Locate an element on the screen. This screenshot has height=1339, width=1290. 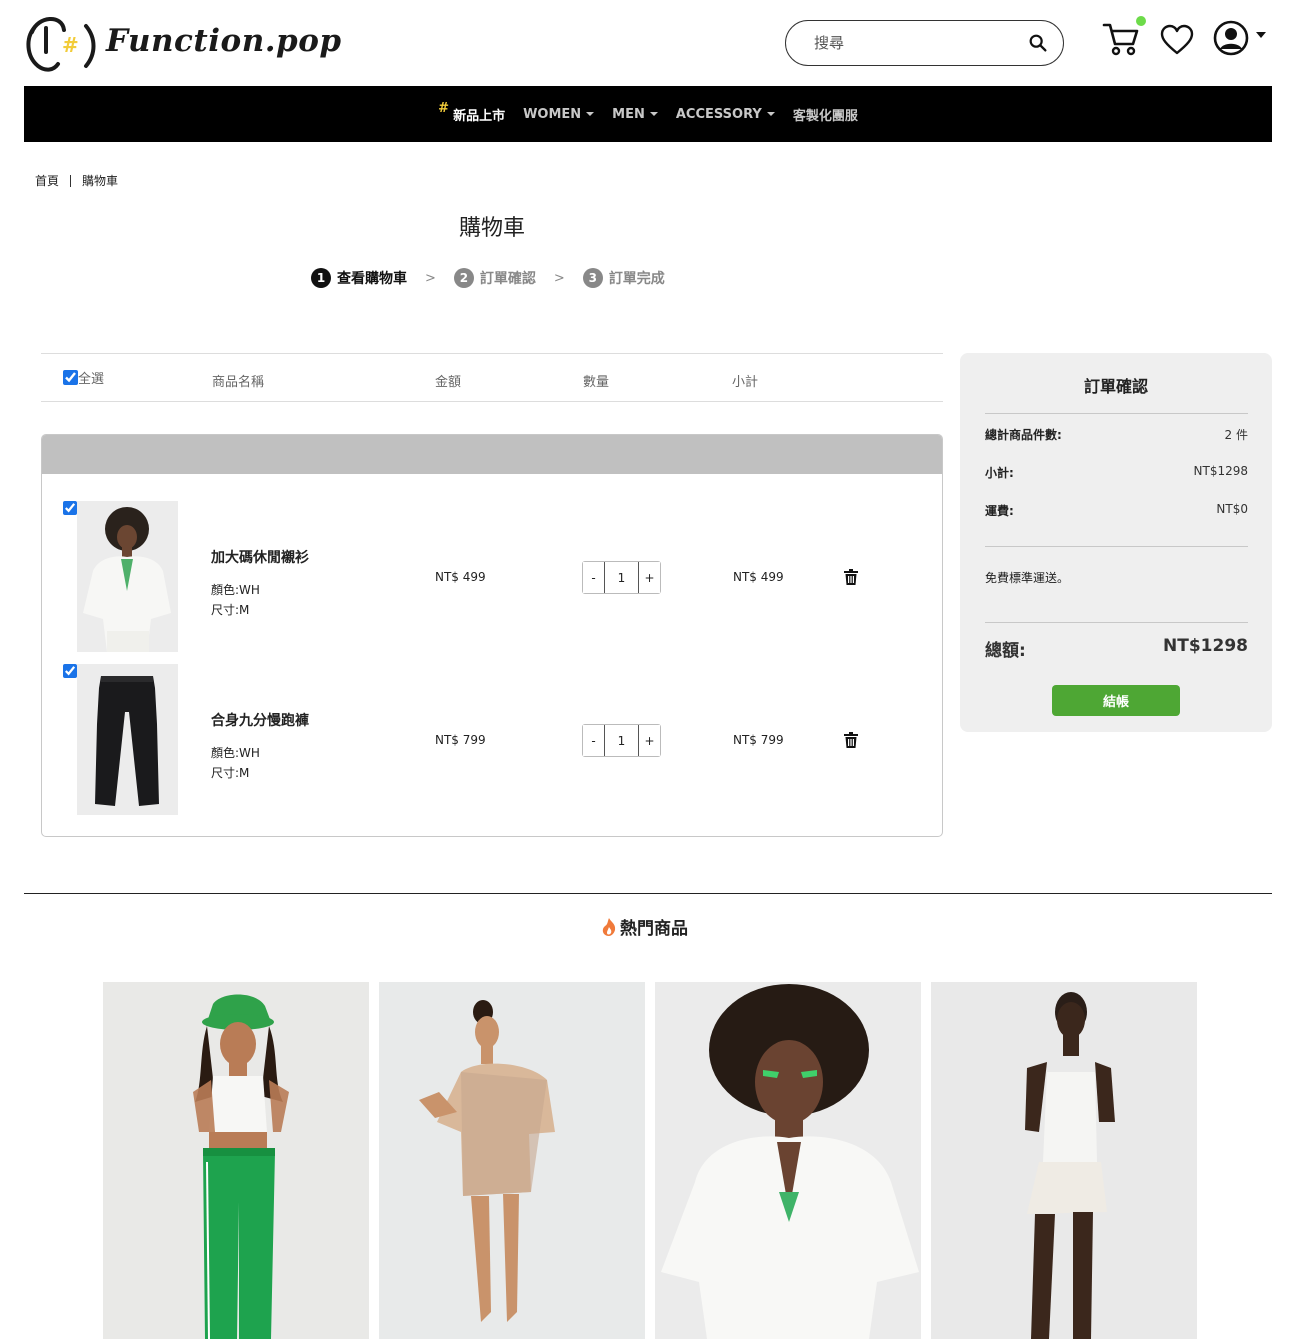
nav-men: MEN is located at coordinates (635, 114).